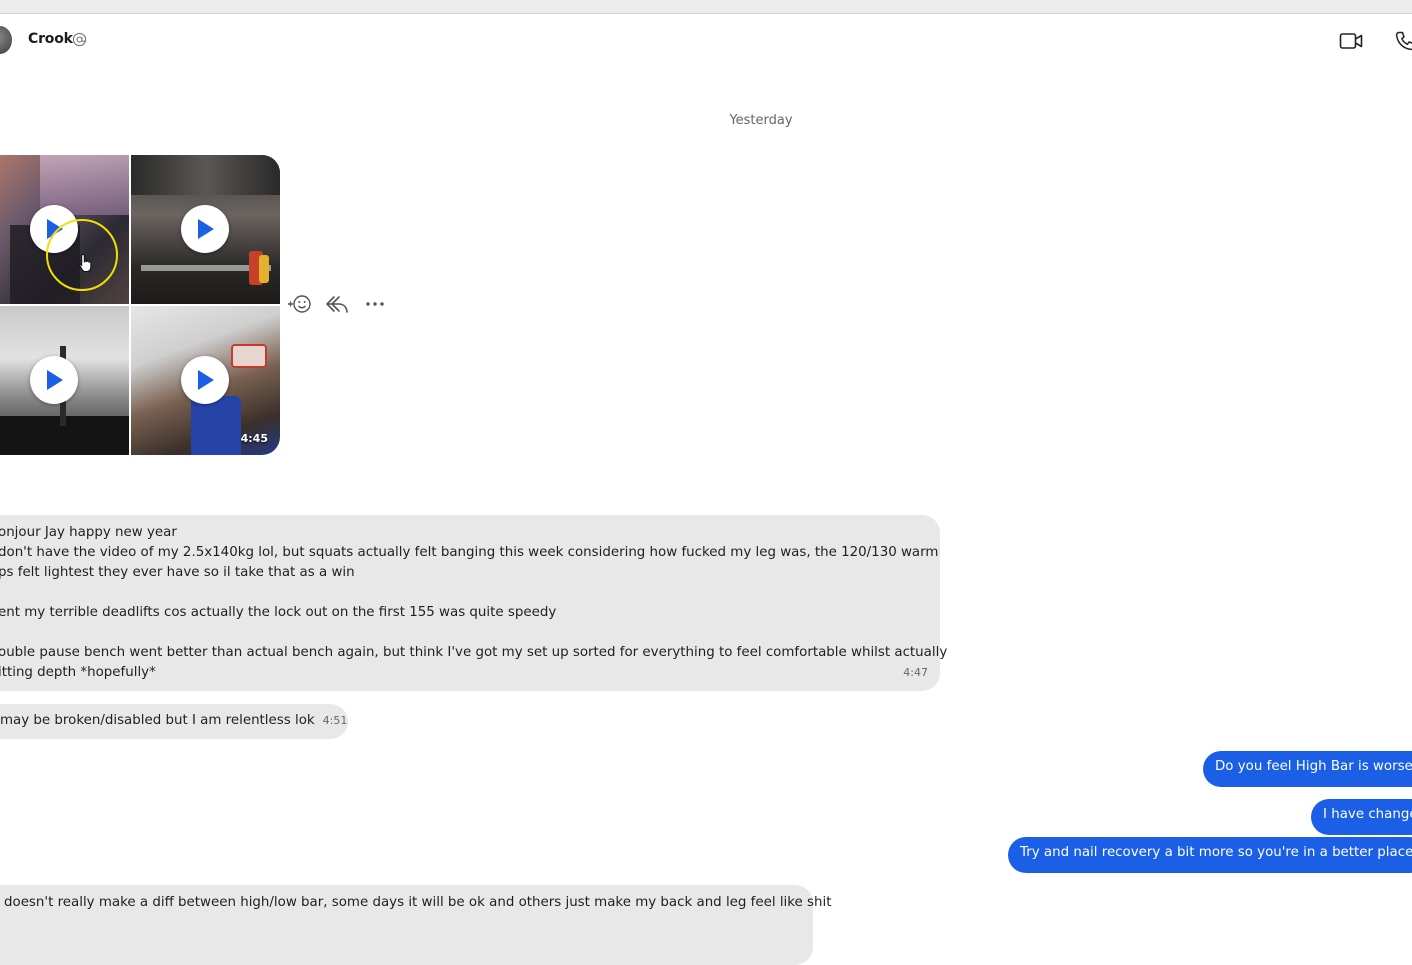  I want to click on add-reaction-button, so click(299, 304).